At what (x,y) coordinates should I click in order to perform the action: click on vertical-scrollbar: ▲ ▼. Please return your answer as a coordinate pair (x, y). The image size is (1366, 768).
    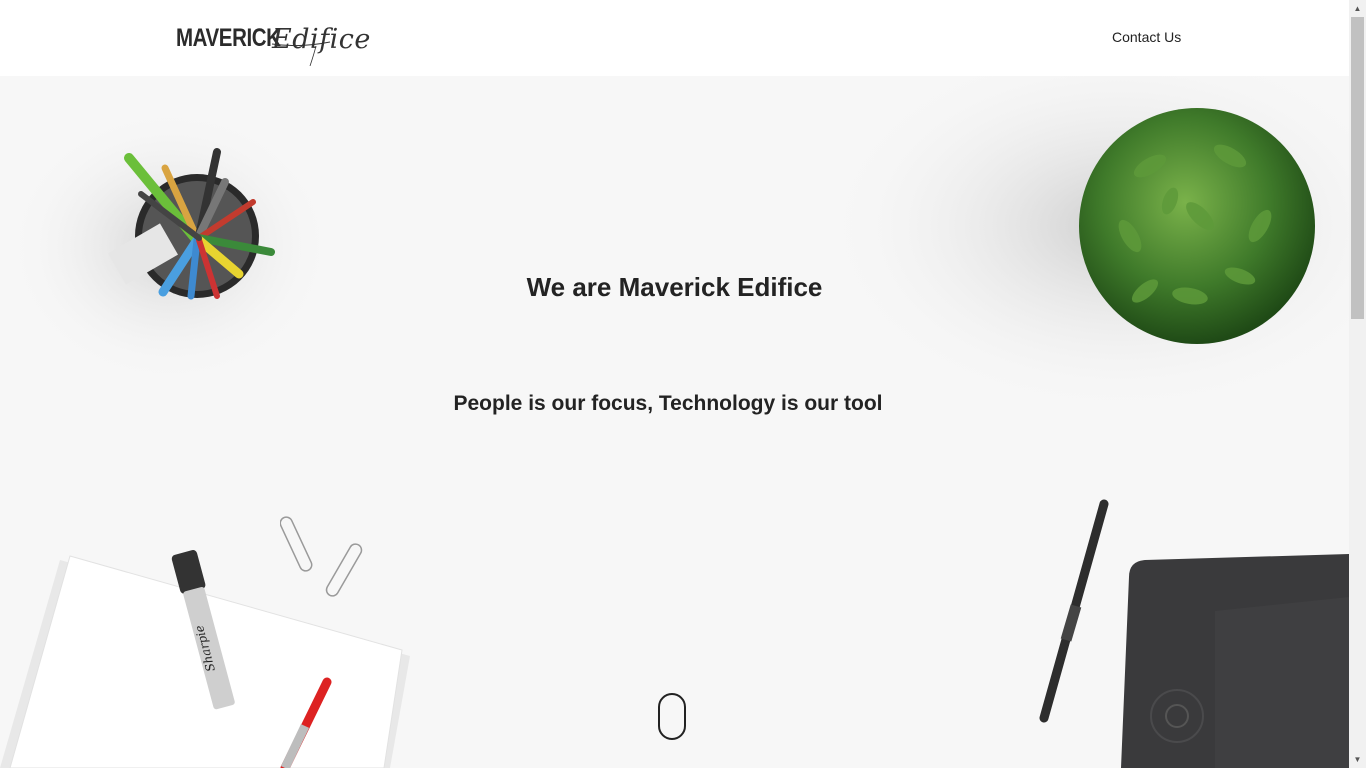
    Looking at the image, I should click on (1357, 384).